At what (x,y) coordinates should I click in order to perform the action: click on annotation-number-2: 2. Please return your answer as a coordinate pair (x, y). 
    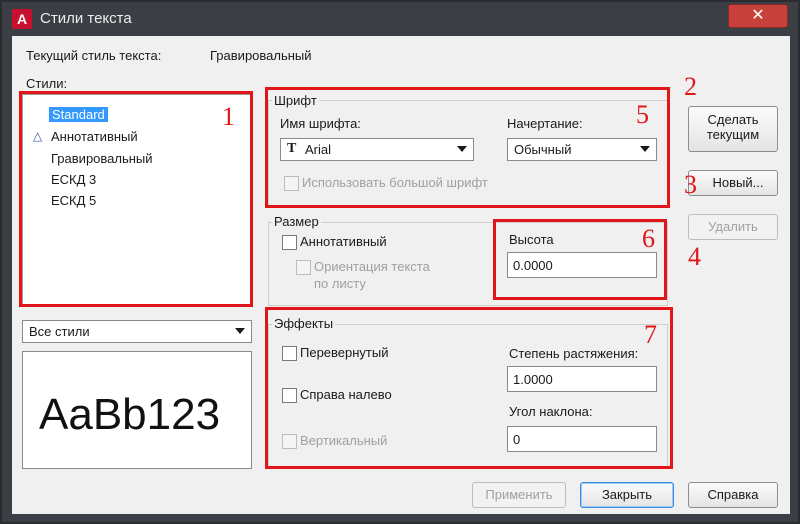
    Looking at the image, I should click on (690, 86).